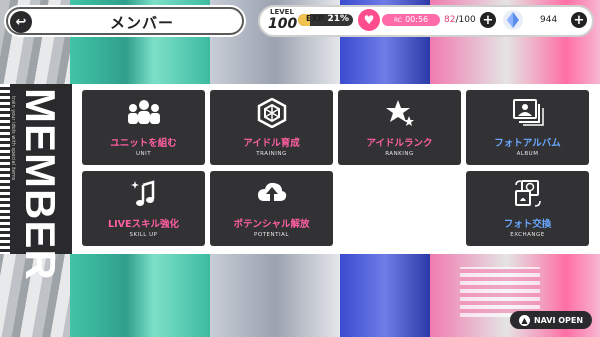 The width and height of the screenshot is (600, 337). Describe the element at coordinates (143, 235) in the screenshot. I see `skill-up-tile-sublabel: SKILL UP` at that location.